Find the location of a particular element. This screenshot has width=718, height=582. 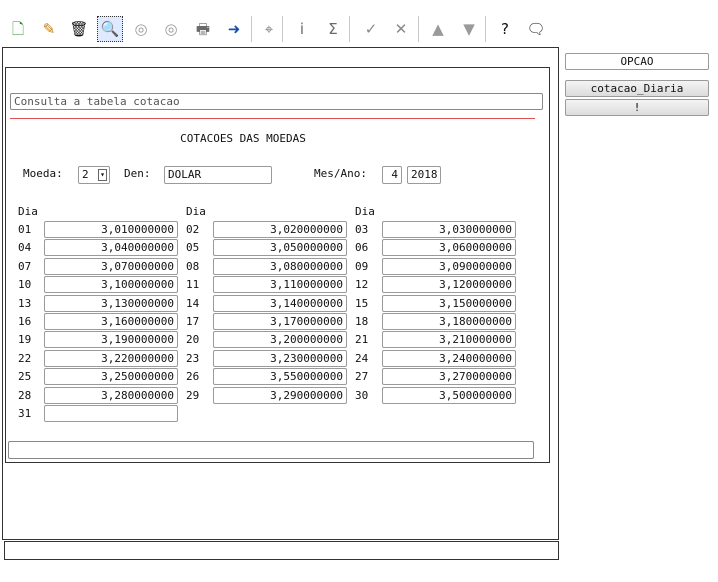

day-label: 05 is located at coordinates (193, 248).